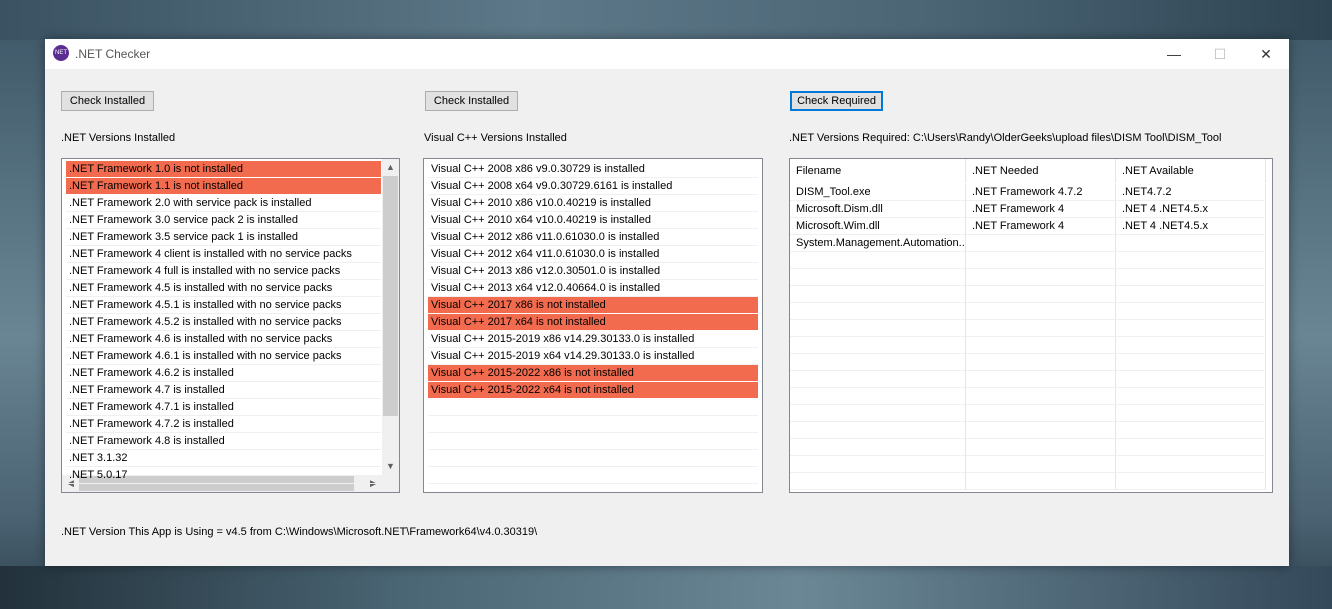 Image resolution: width=1332 pixels, height=609 pixels. Describe the element at coordinates (1041, 192) in the screenshot. I see `grid-cell: .NET Framework 4.7.2` at that location.